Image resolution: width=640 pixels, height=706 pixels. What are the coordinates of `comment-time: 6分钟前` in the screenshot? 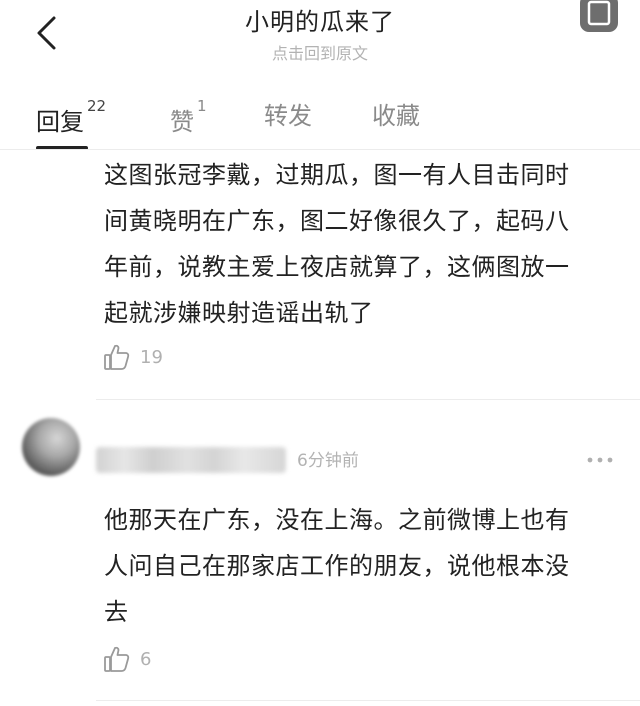 It's located at (328, 461).